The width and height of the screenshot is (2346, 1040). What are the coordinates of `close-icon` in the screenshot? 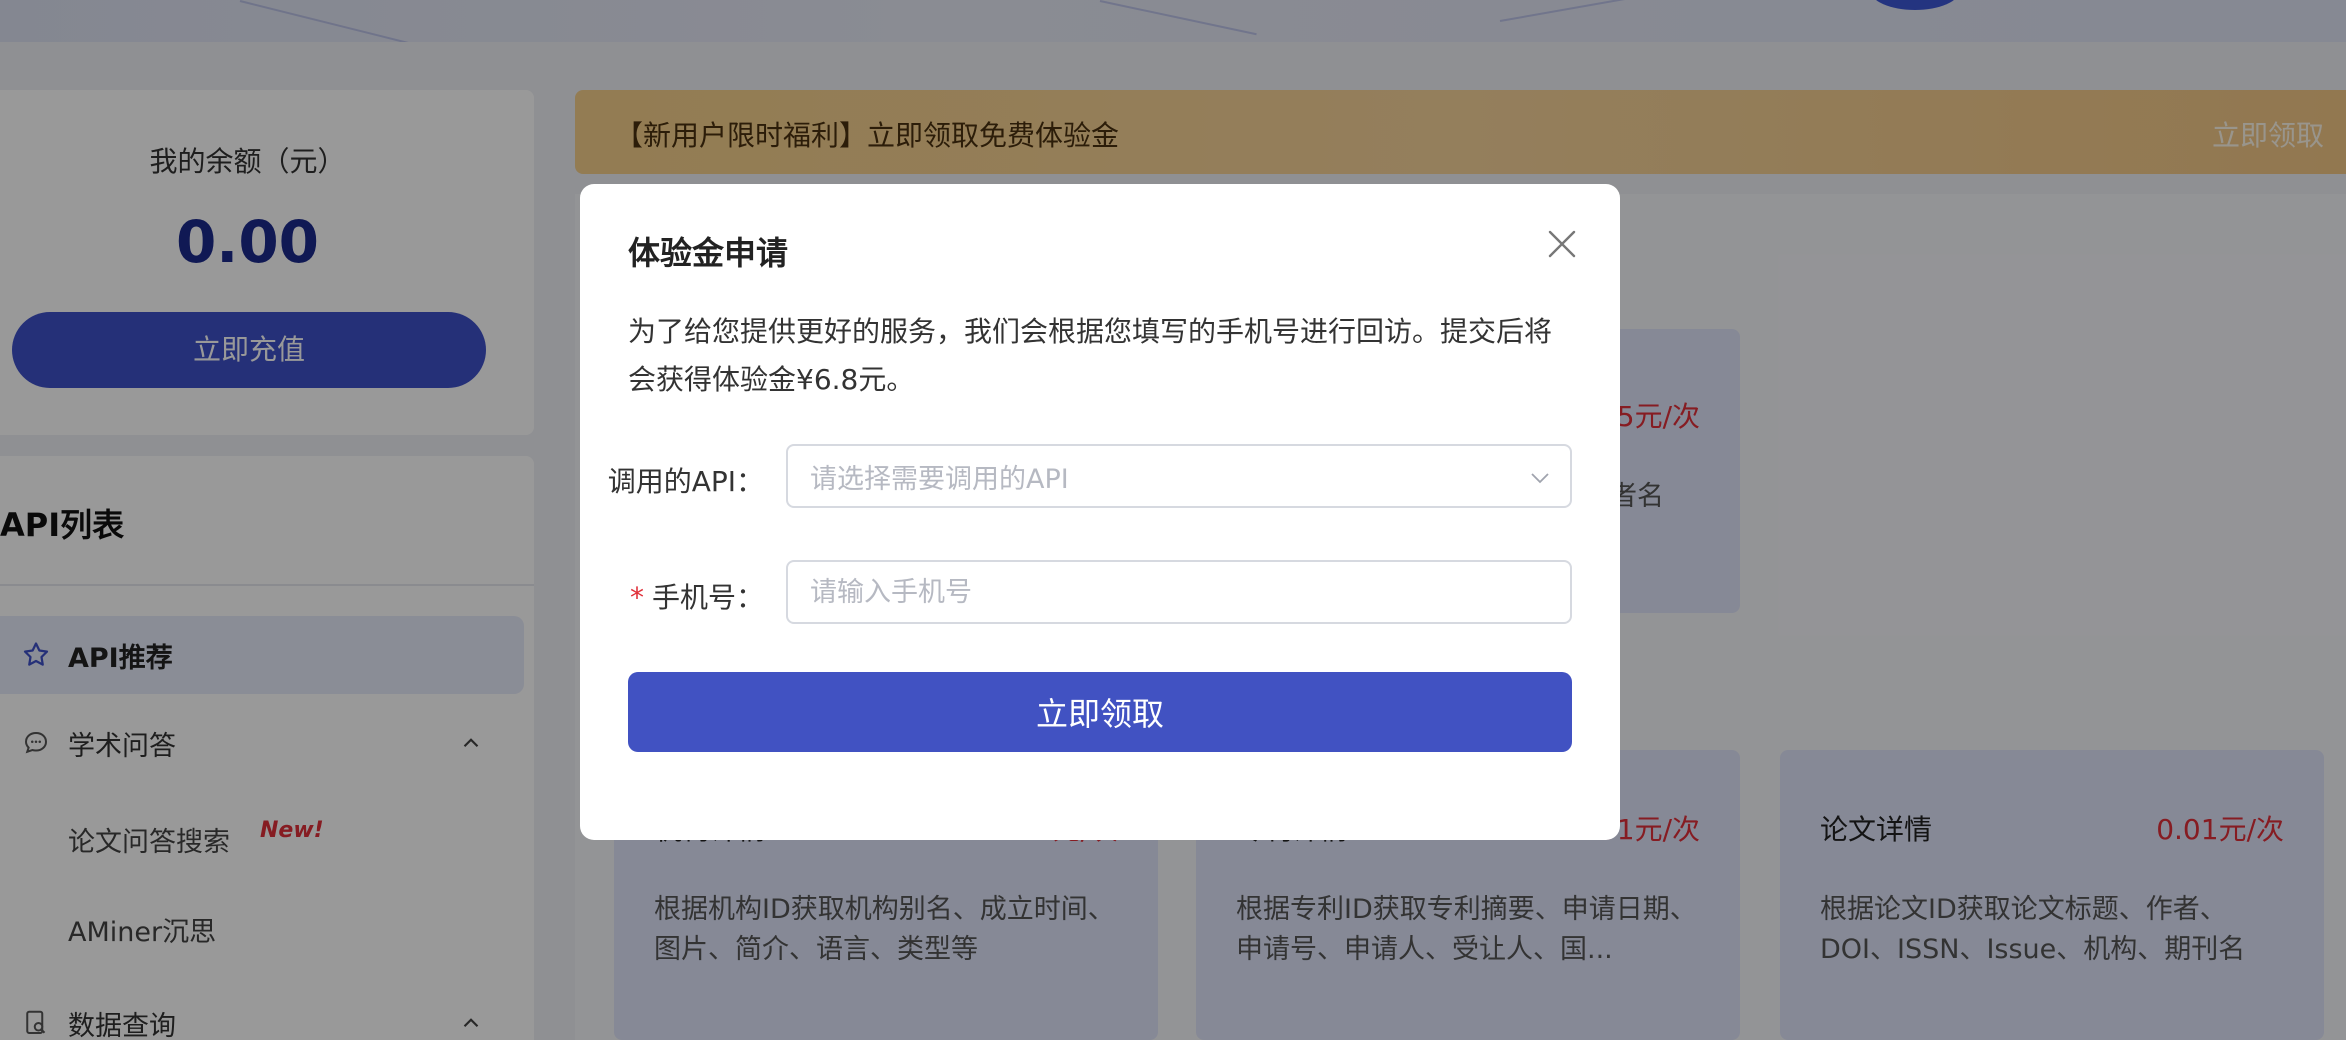 It's located at (1562, 244).